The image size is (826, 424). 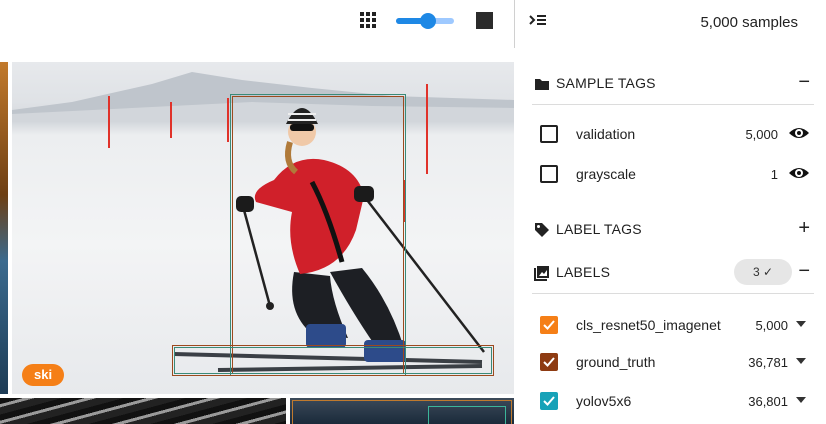 What do you see at coordinates (514, 24) in the screenshot?
I see `panel-divider` at bounding box center [514, 24].